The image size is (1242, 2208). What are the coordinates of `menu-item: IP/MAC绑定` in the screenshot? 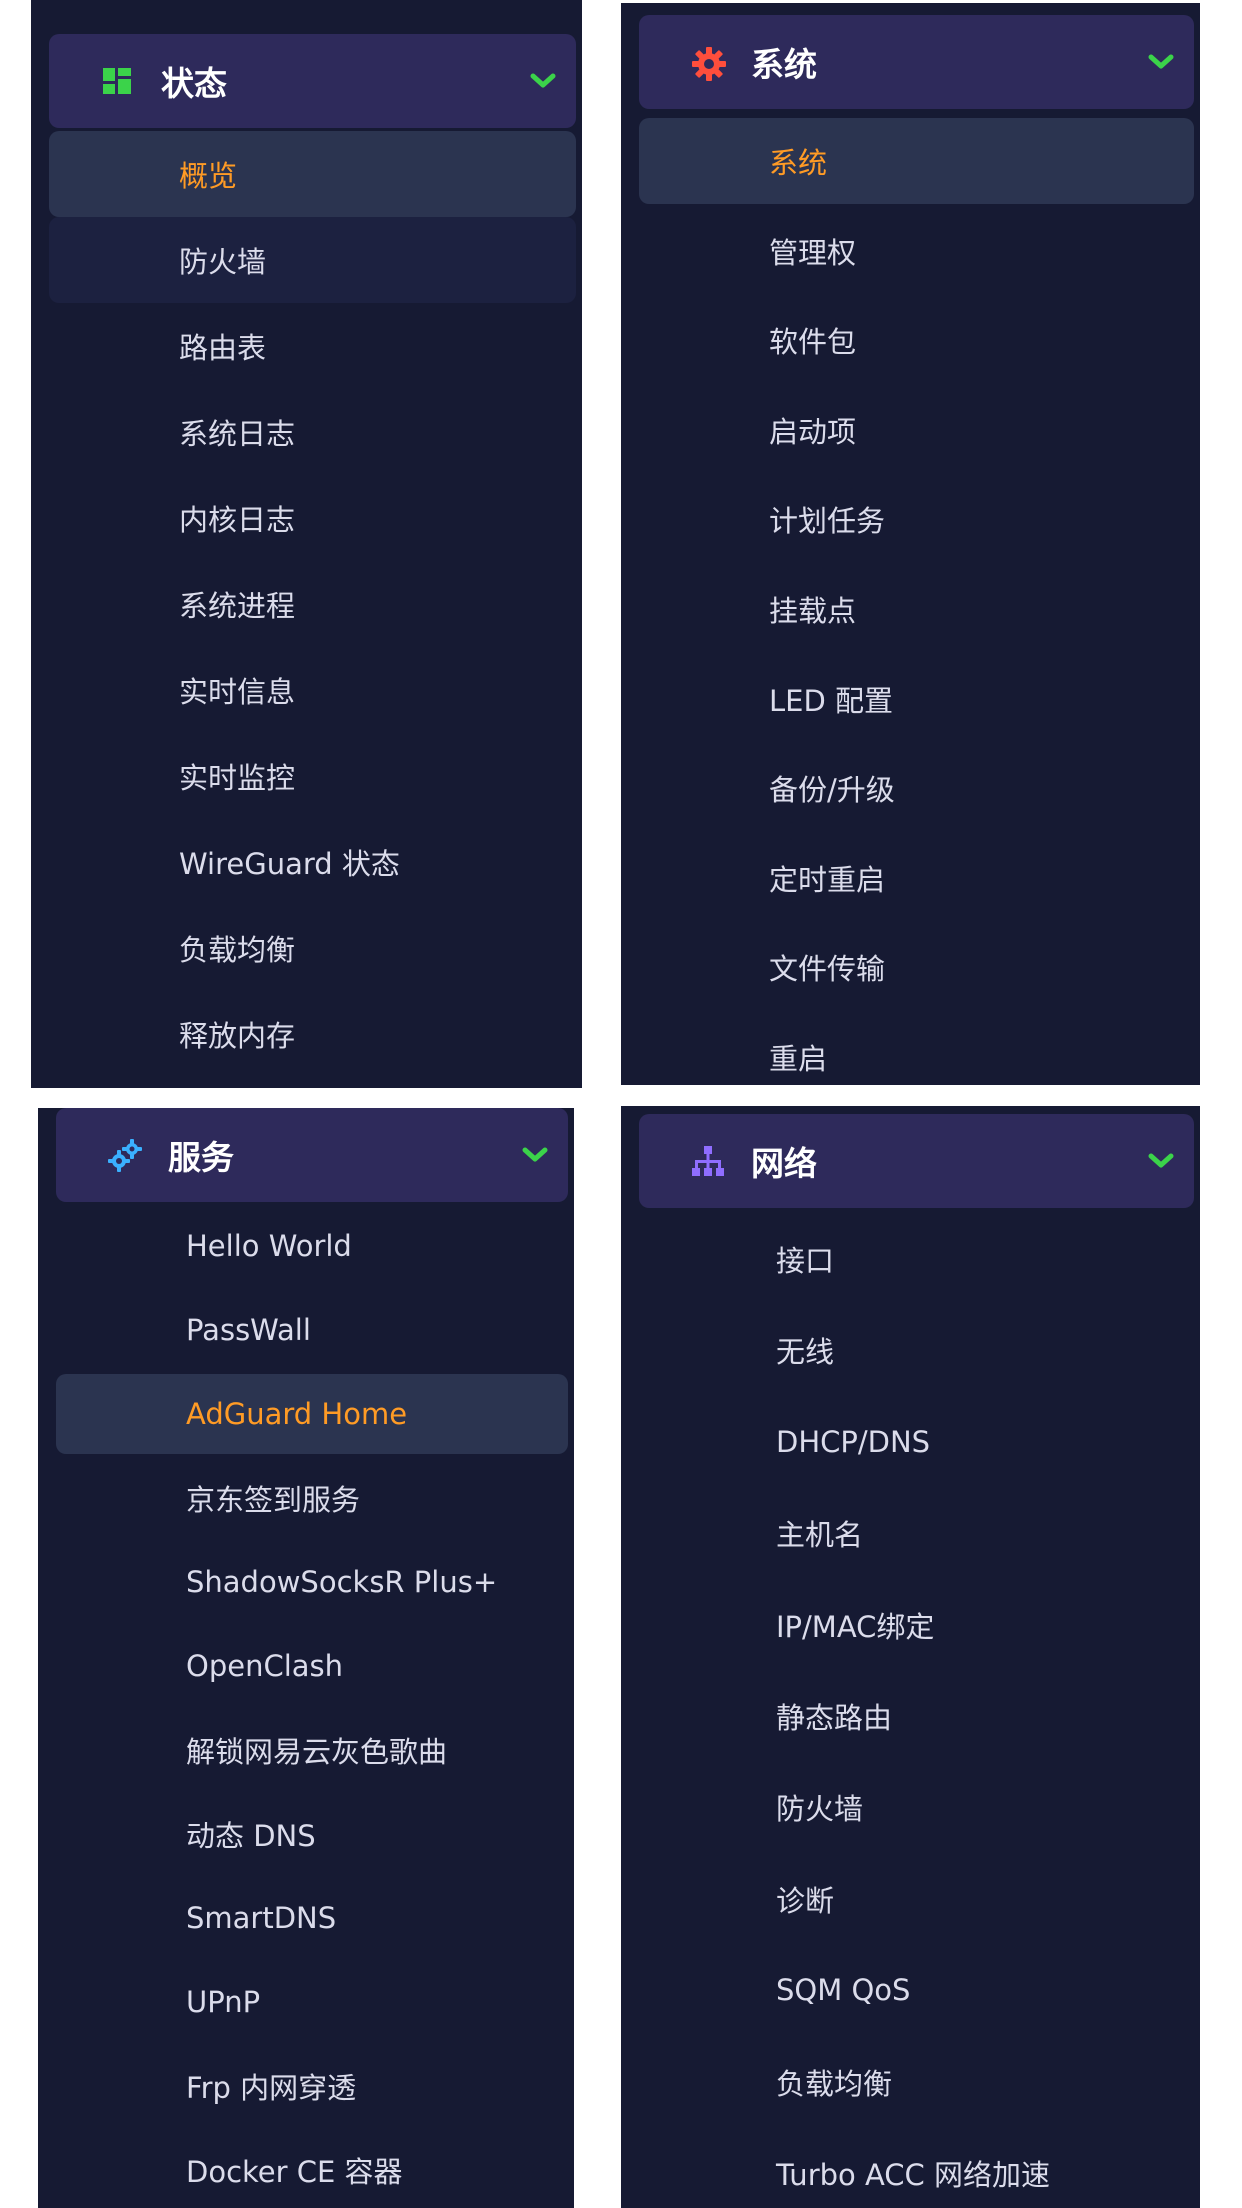 It's located at (916, 1625).